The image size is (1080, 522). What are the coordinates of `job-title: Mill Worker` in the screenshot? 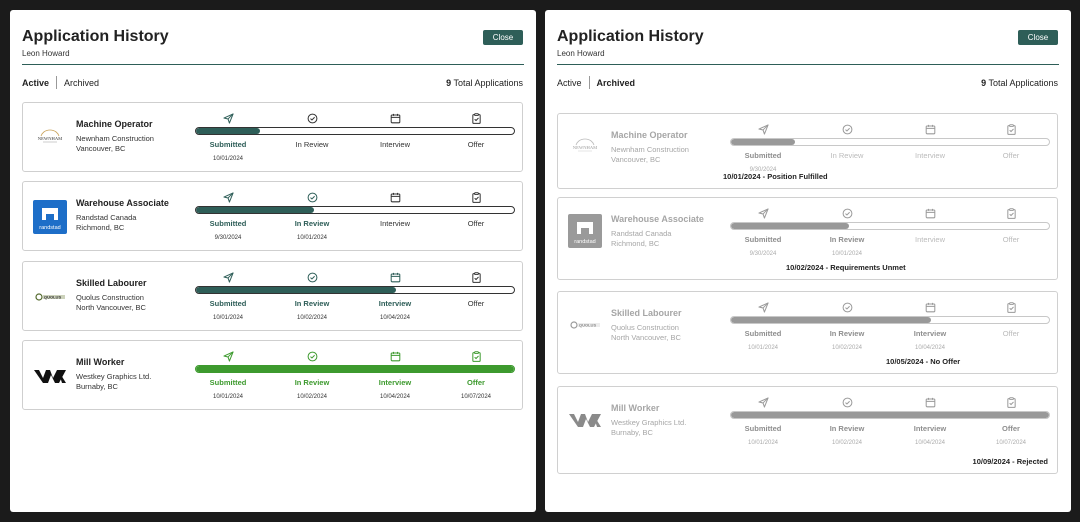 It's located at (100, 362).